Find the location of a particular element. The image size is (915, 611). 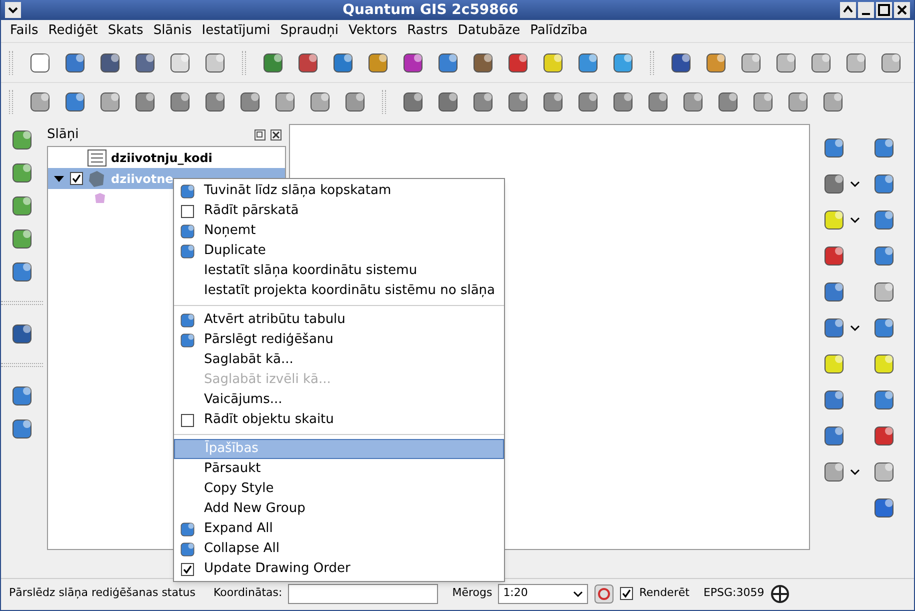

legend-symbol-icon is located at coordinates (100, 198).